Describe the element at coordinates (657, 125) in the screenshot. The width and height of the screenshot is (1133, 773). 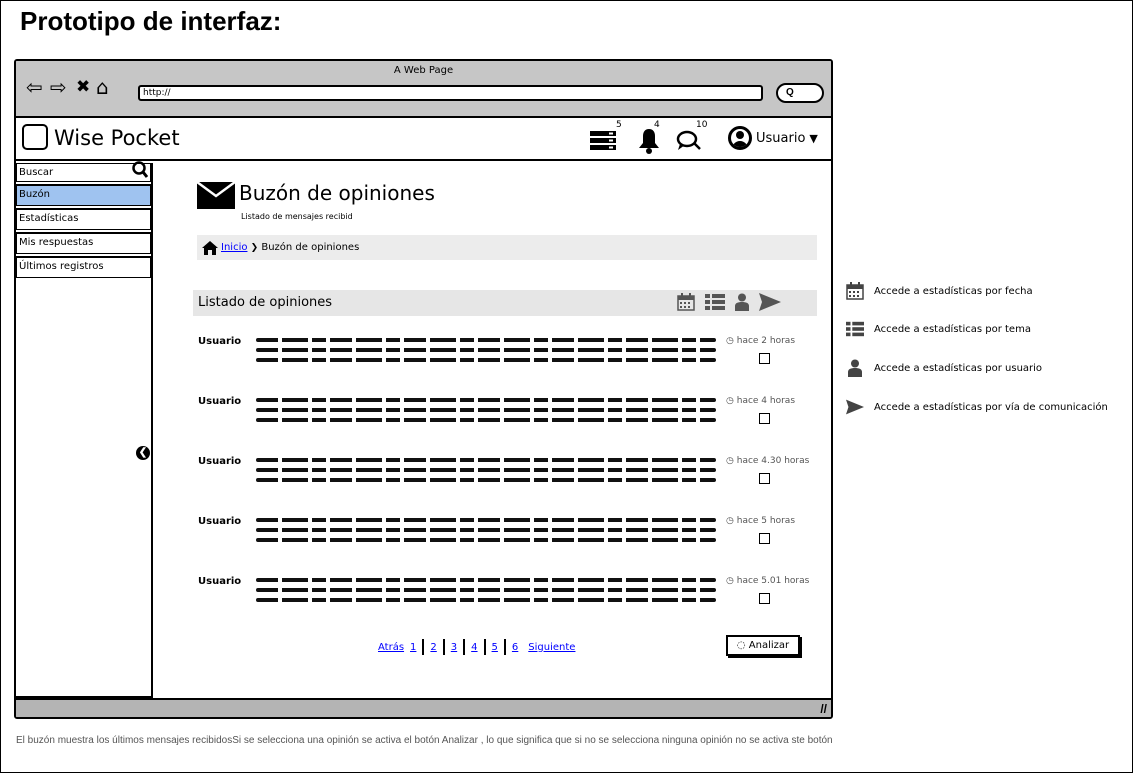
I see `notifications-badge: 4` at that location.